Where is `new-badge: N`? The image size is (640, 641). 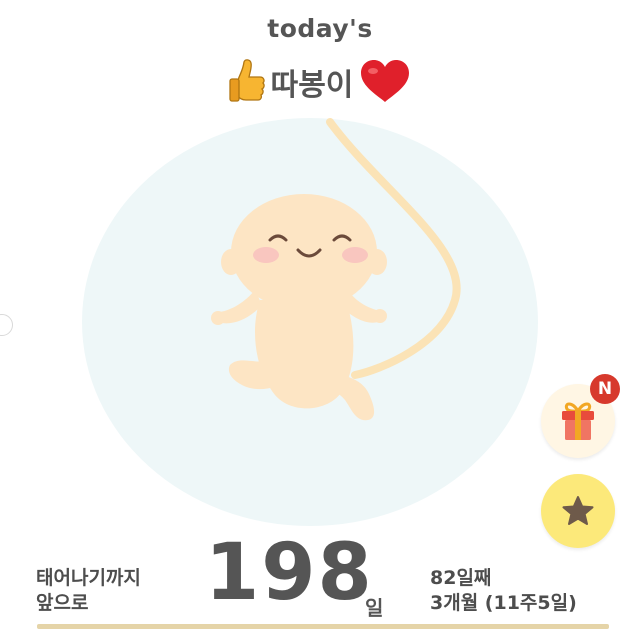 new-badge: N is located at coordinates (605, 389).